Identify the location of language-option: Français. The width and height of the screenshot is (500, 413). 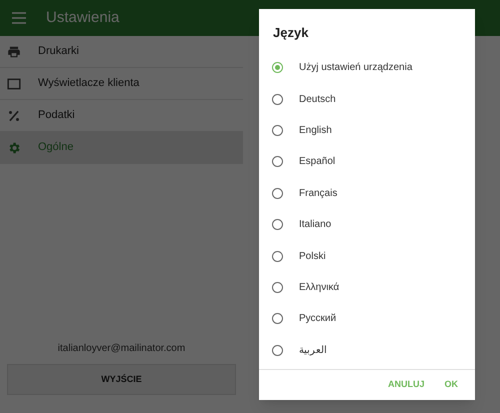
(367, 193).